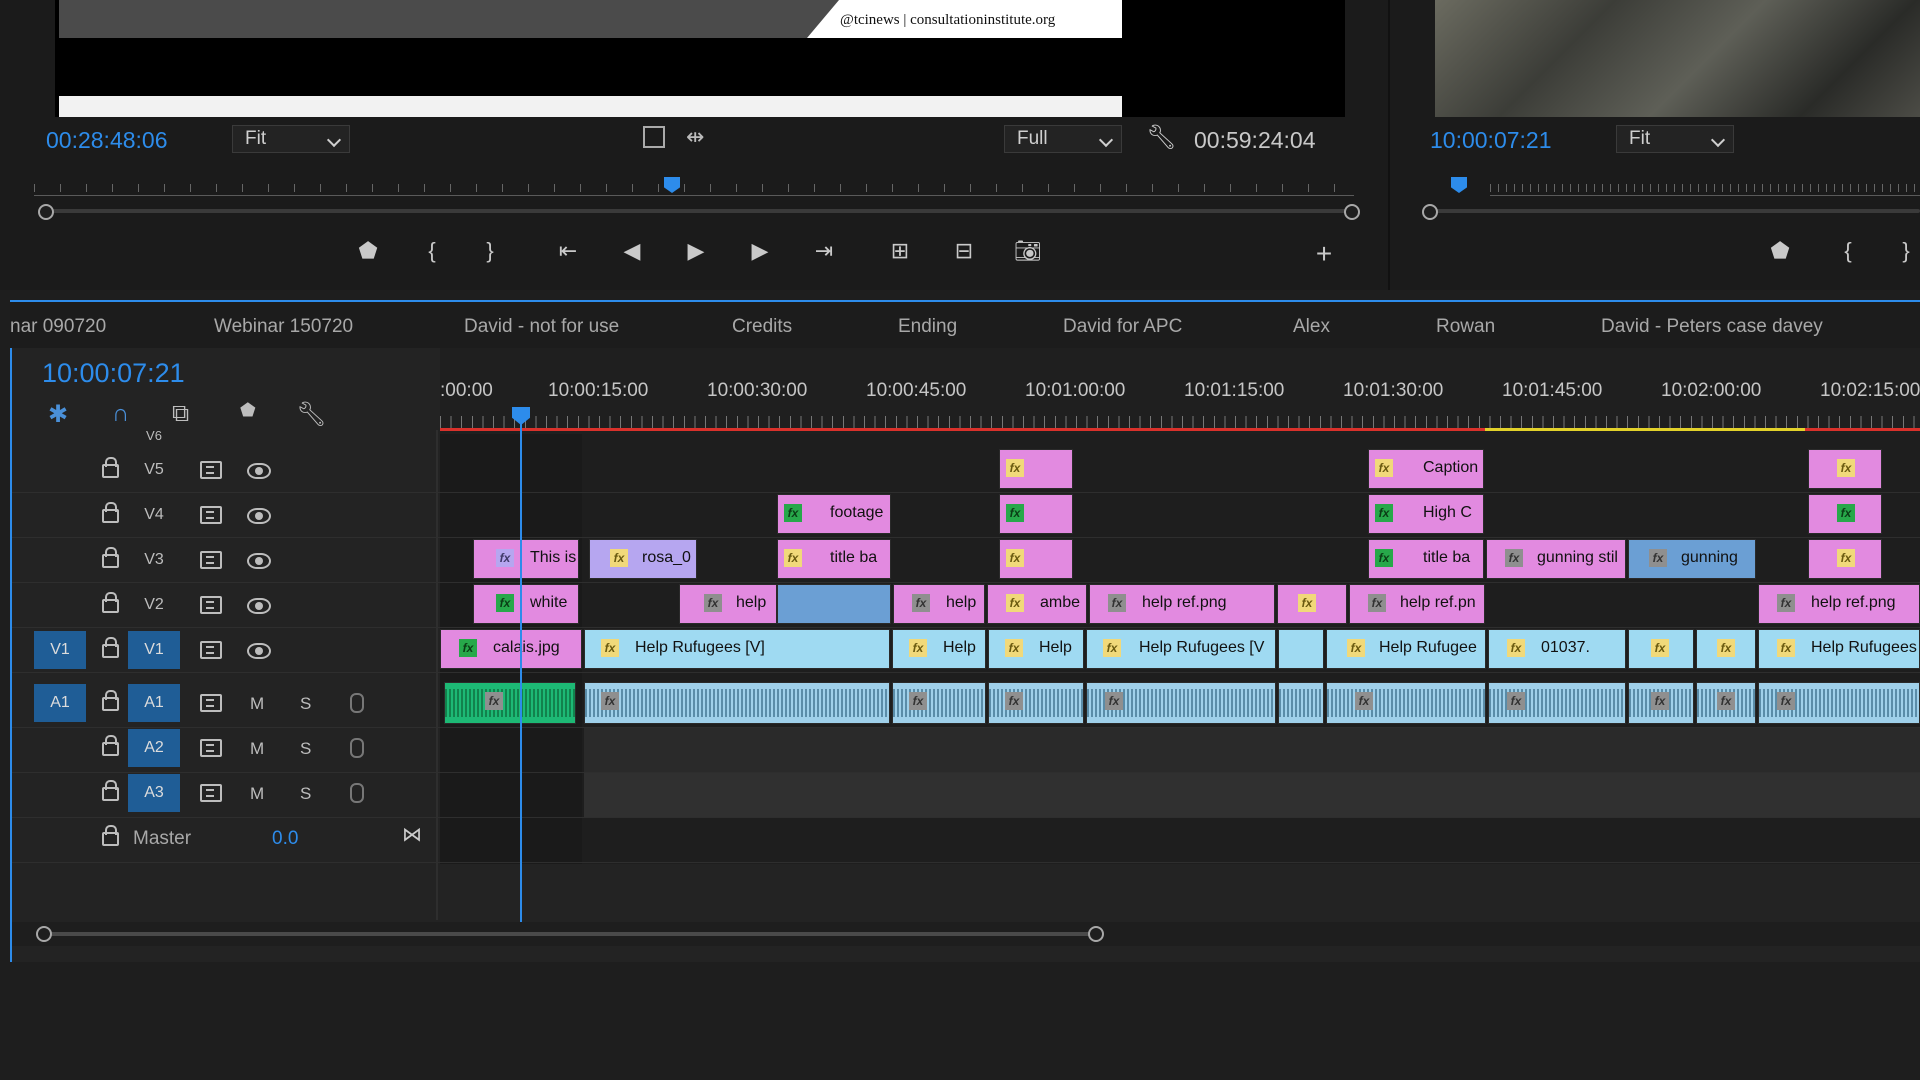 The height and width of the screenshot is (1080, 1920). I want to click on program-time-ruler, so click(1668, 188).